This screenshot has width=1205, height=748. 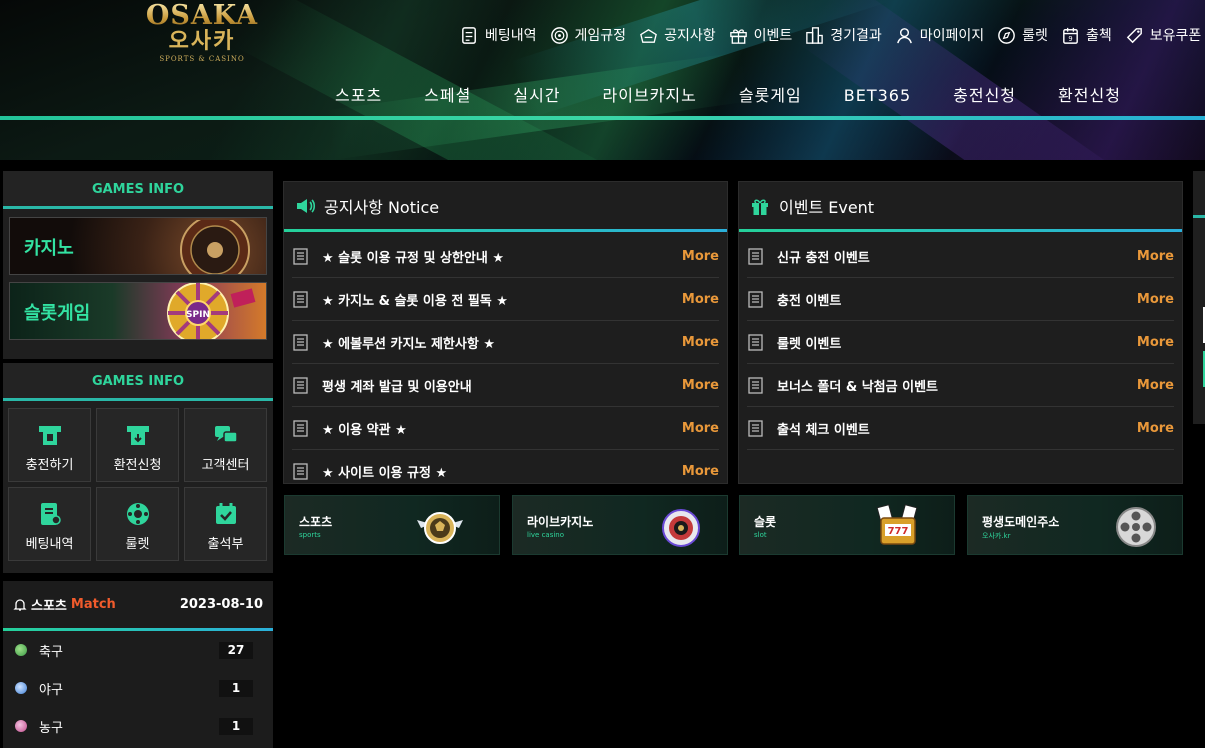 What do you see at coordinates (408, 344) in the screenshot?
I see `notice-item-title: ★ 에볼루션 카지노 제한사항 ★` at bounding box center [408, 344].